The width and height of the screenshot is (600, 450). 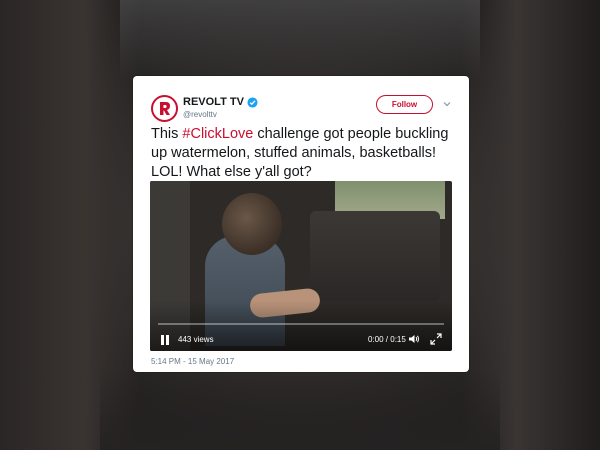 I want to click on chevron-down-icon, so click(x=447, y=104).